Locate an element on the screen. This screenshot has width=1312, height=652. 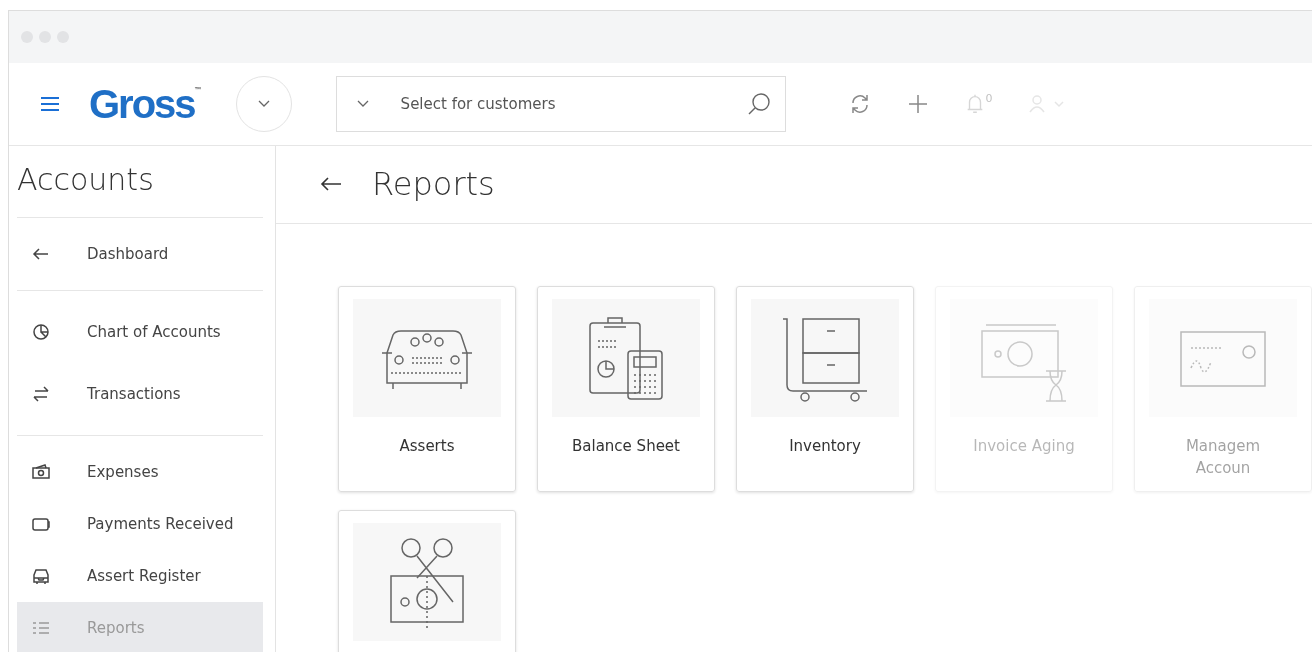
logo: Gross$^{™}$ is located at coordinates (145, 104).